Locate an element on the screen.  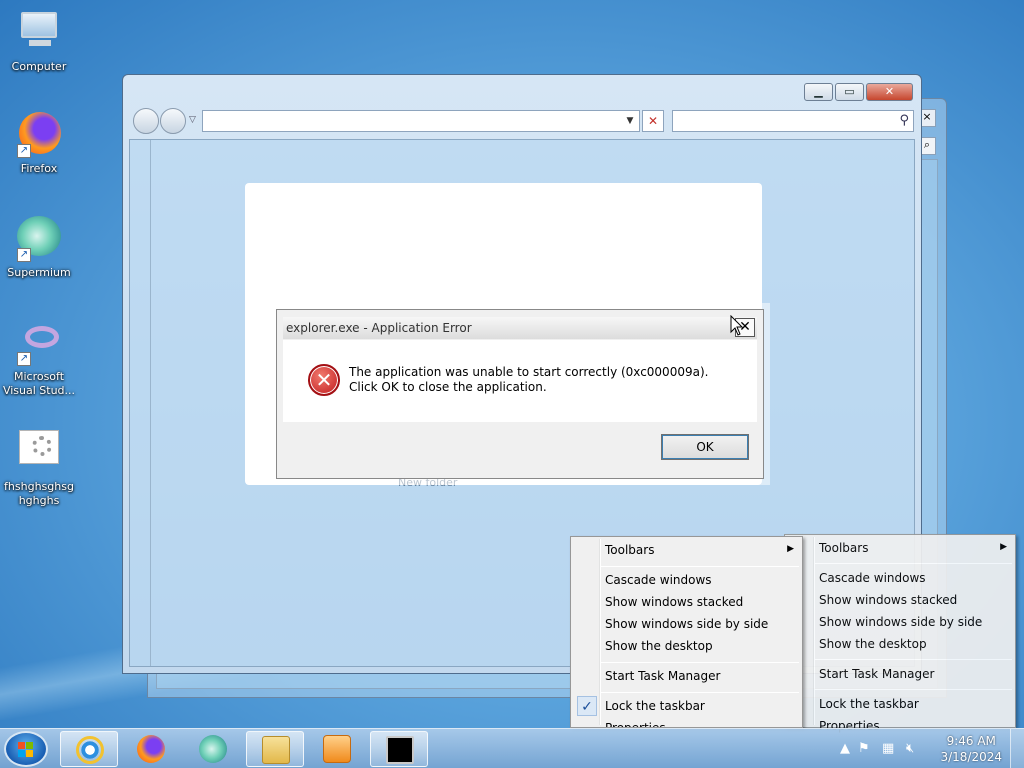
firefox-icon: ↗ is located at coordinates (39, 134).